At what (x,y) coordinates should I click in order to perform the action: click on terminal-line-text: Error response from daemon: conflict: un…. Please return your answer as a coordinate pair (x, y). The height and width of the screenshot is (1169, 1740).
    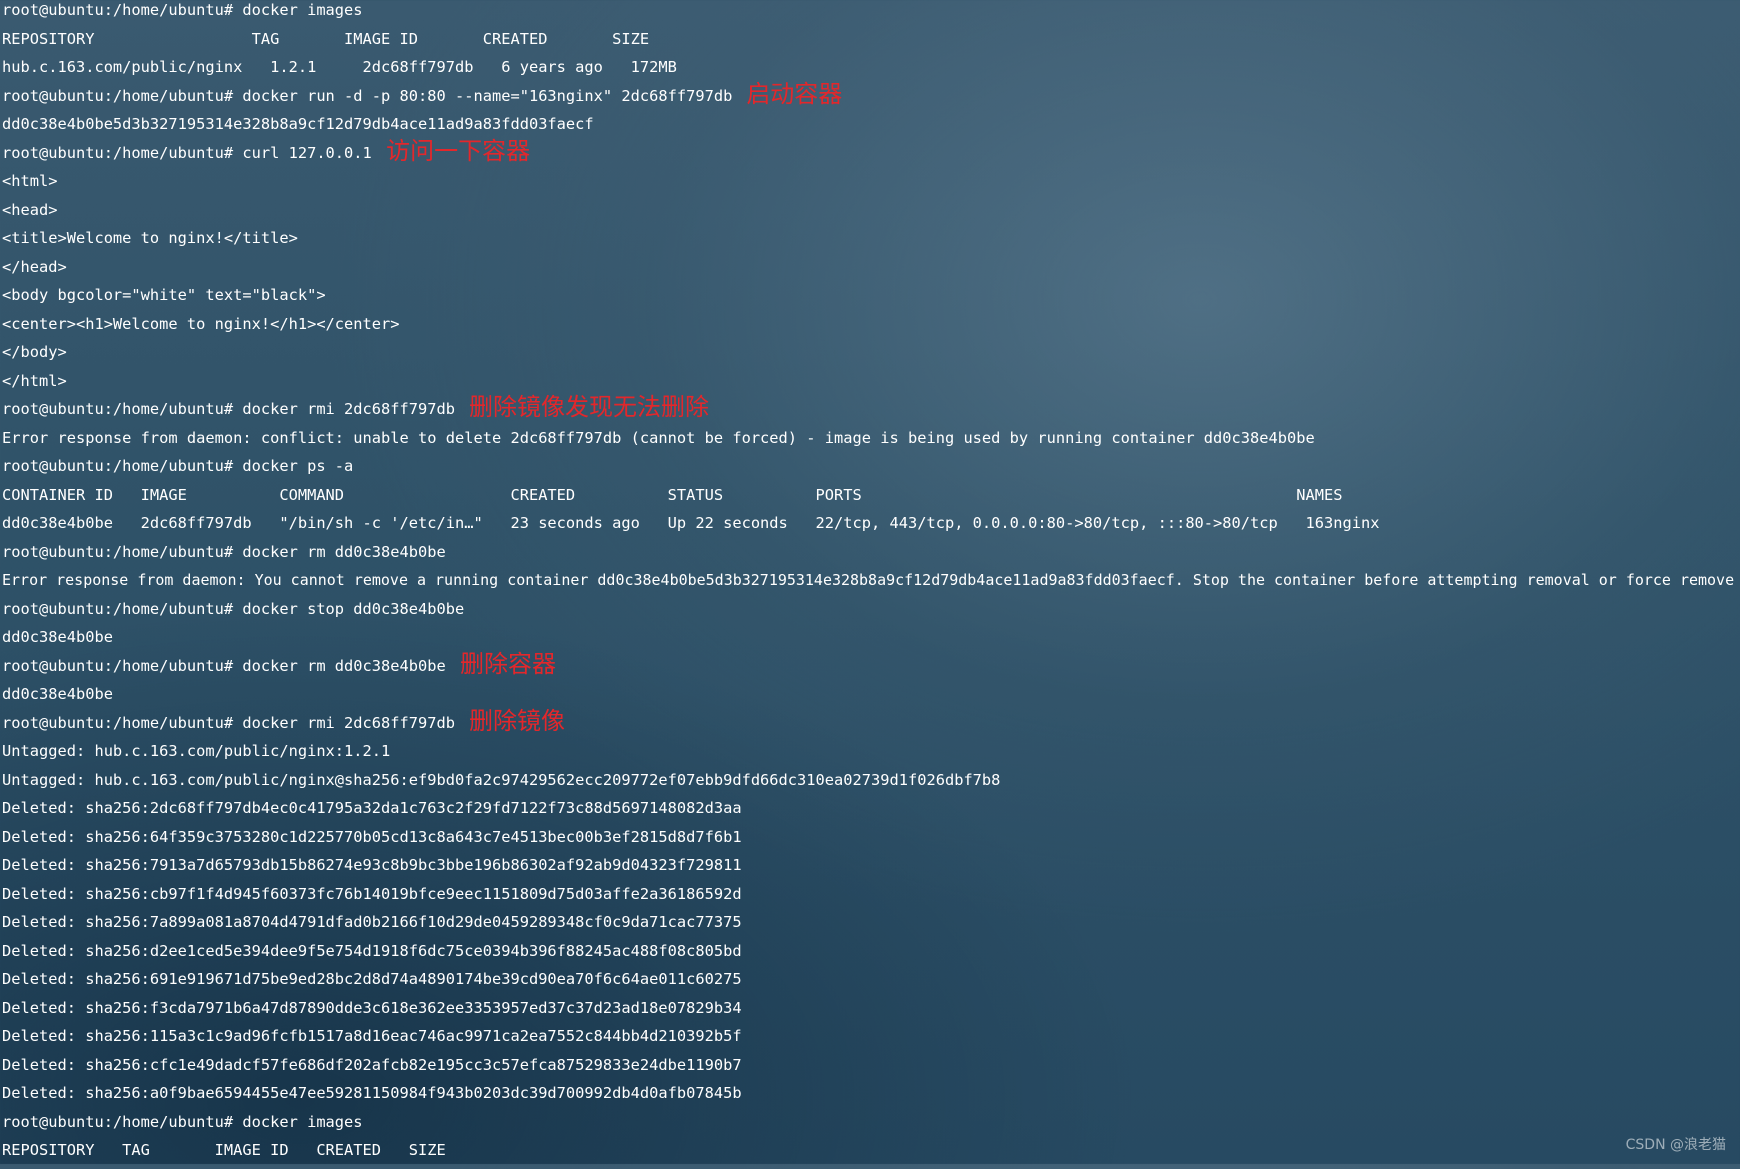
    Looking at the image, I should click on (658, 437).